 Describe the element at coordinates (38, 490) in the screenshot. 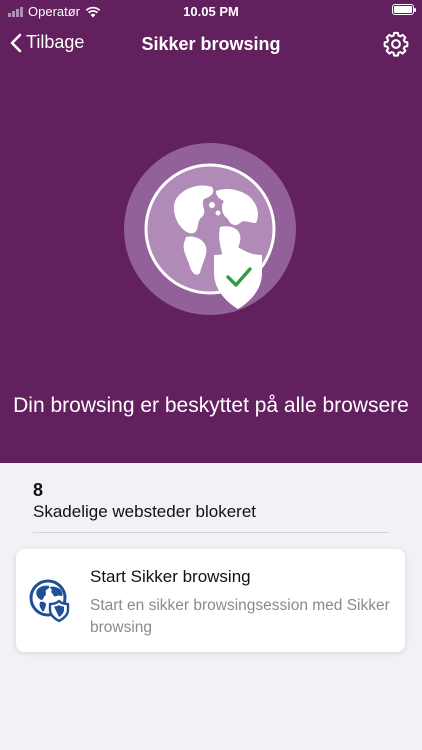

I see `blocked-count: 8` at that location.